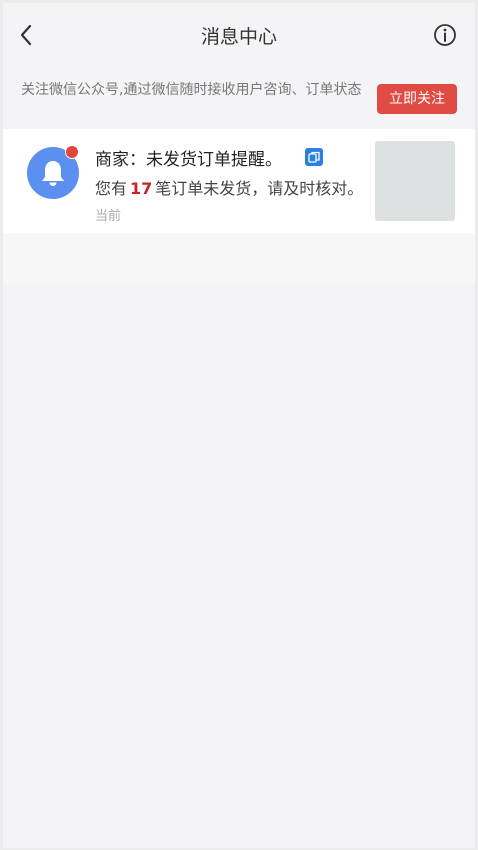  What do you see at coordinates (72, 152) in the screenshot?
I see `unread-badge` at bounding box center [72, 152].